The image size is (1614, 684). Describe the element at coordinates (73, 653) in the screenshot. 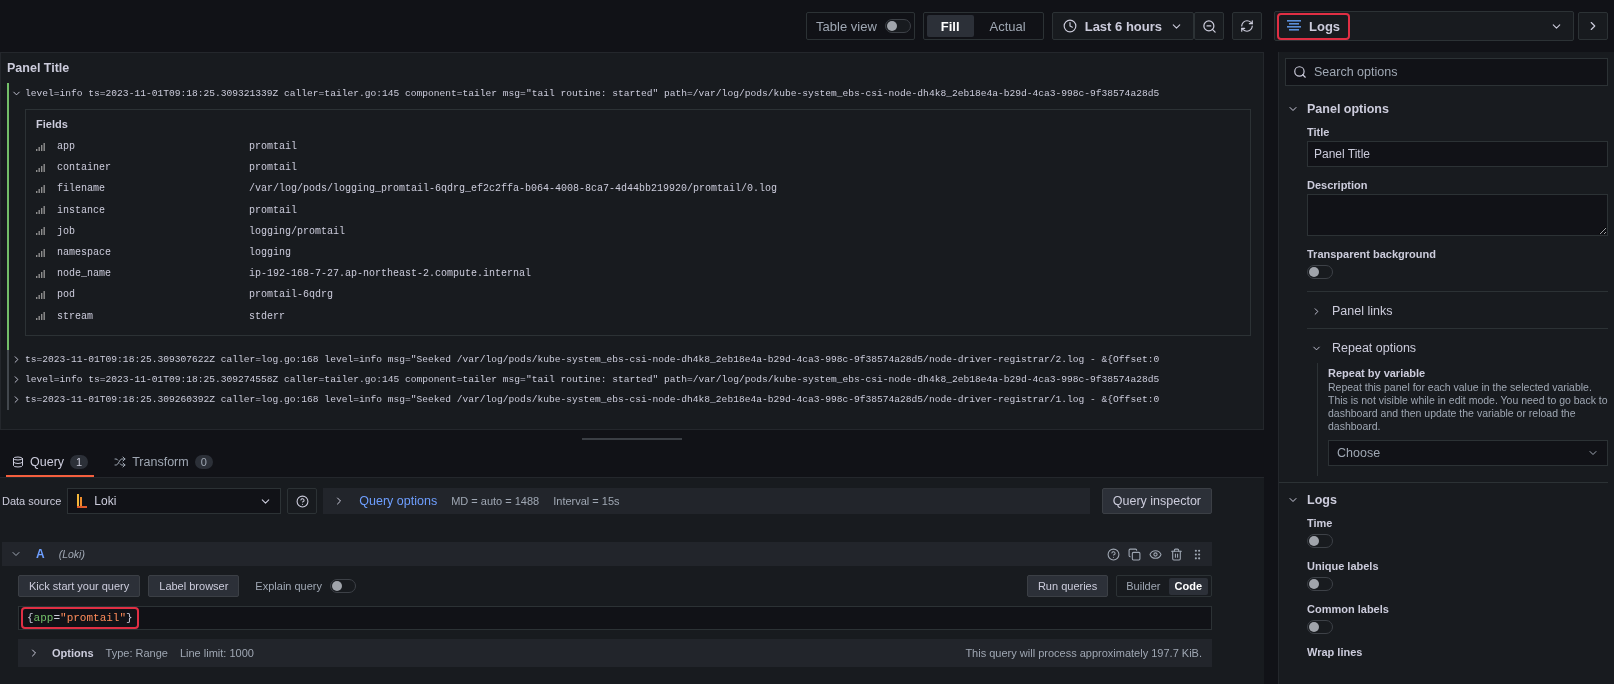

I see `options-label: Options` at that location.